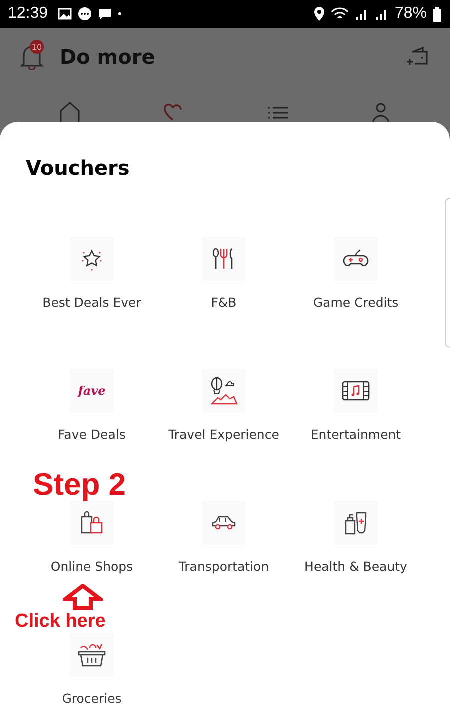 The width and height of the screenshot is (450, 727). What do you see at coordinates (92, 655) in the screenshot?
I see `grocery-basket-icon` at bounding box center [92, 655].